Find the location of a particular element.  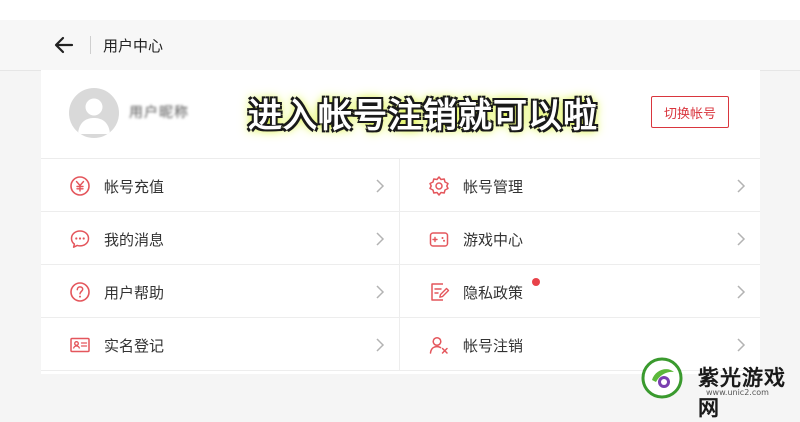

back-button is located at coordinates (64, 45).